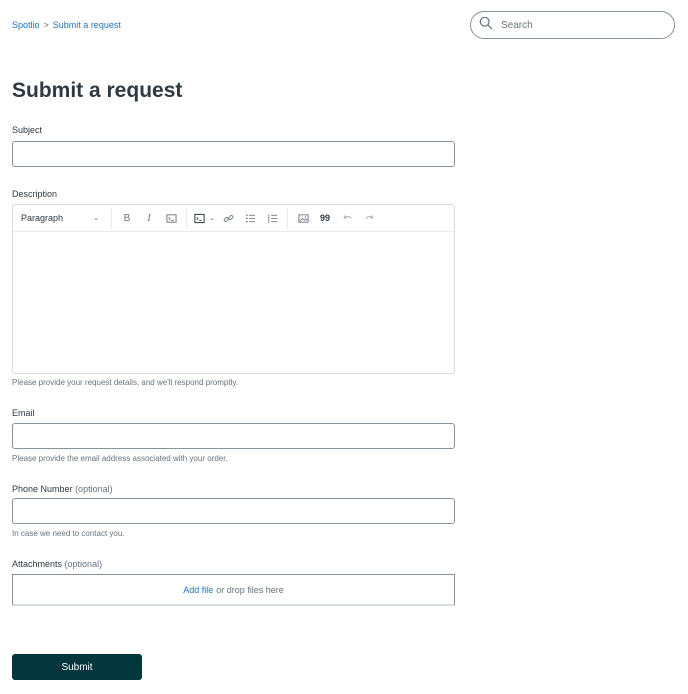 Image resolution: width=688 pixels, height=694 pixels. I want to click on breadcrumb-home-link: Spotlio, so click(26, 25).